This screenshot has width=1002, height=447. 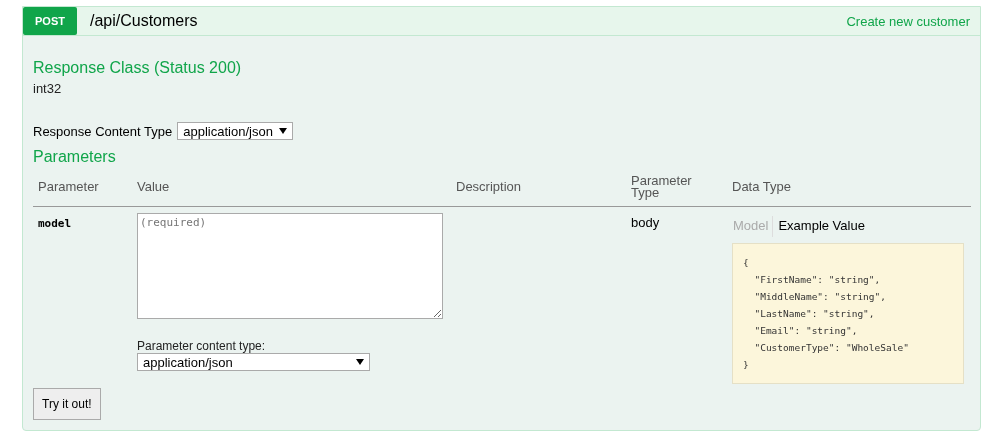 I want to click on field-label: Parameter content type:, so click(x=202, y=346).